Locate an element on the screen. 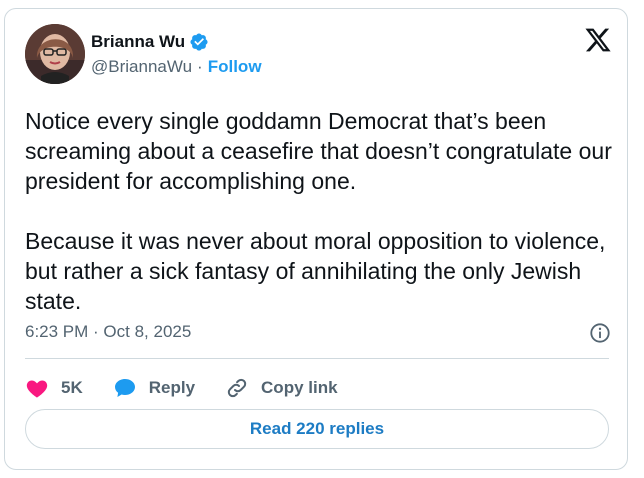 This screenshot has height=478, width=644. copy-link-button: Copy link is located at coordinates (281, 388).